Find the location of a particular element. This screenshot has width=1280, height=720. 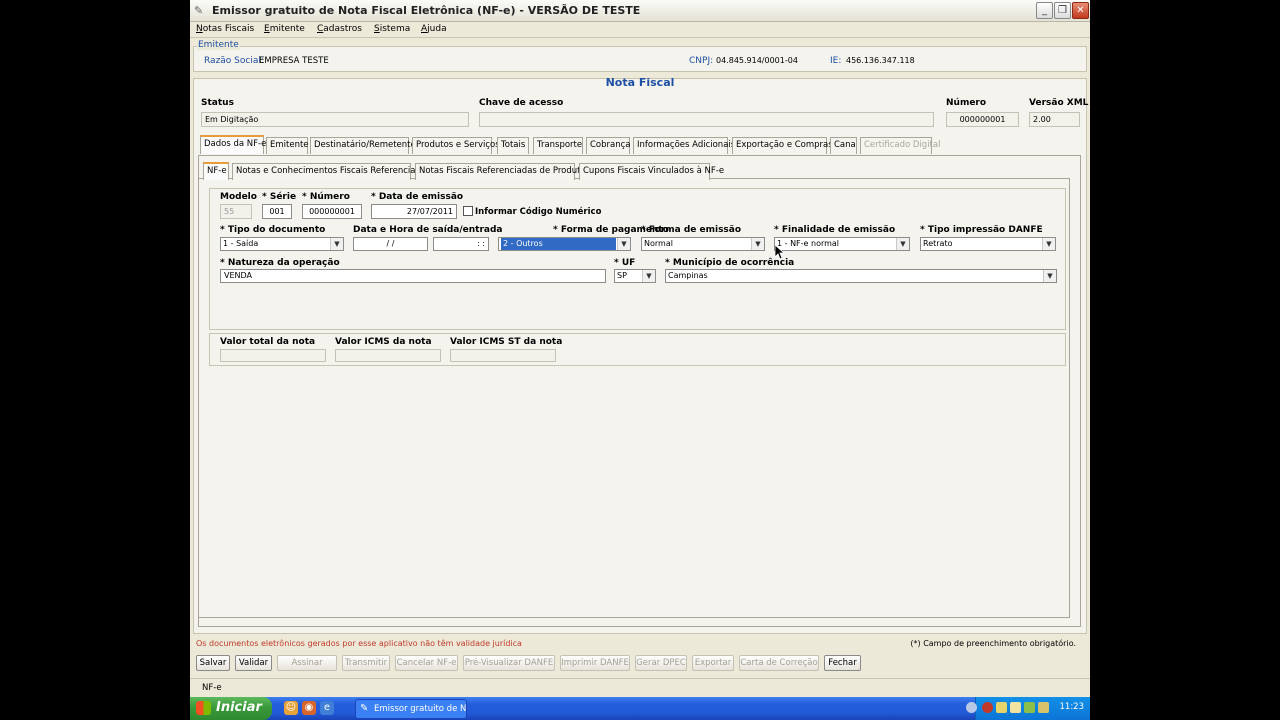

carta-correcao-button: Carta de Correção is located at coordinates (779, 663).